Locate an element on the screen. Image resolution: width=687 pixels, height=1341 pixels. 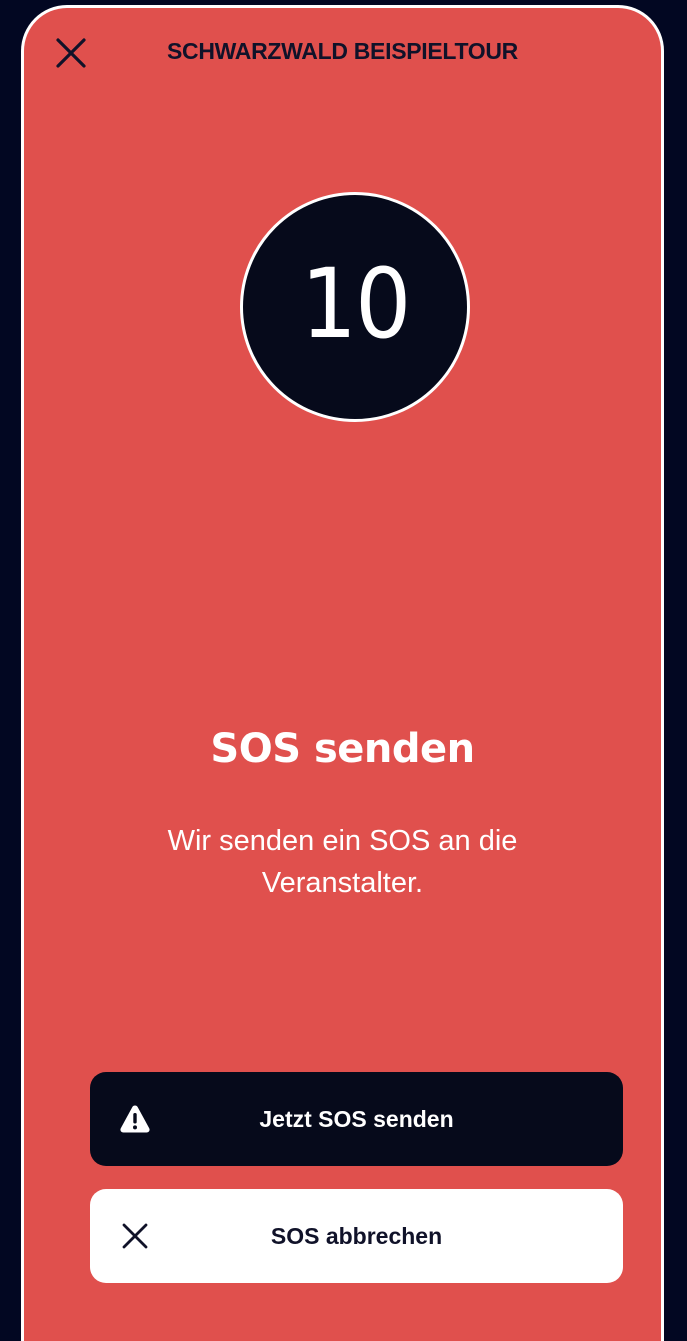
close-icon is located at coordinates (135, 1236).